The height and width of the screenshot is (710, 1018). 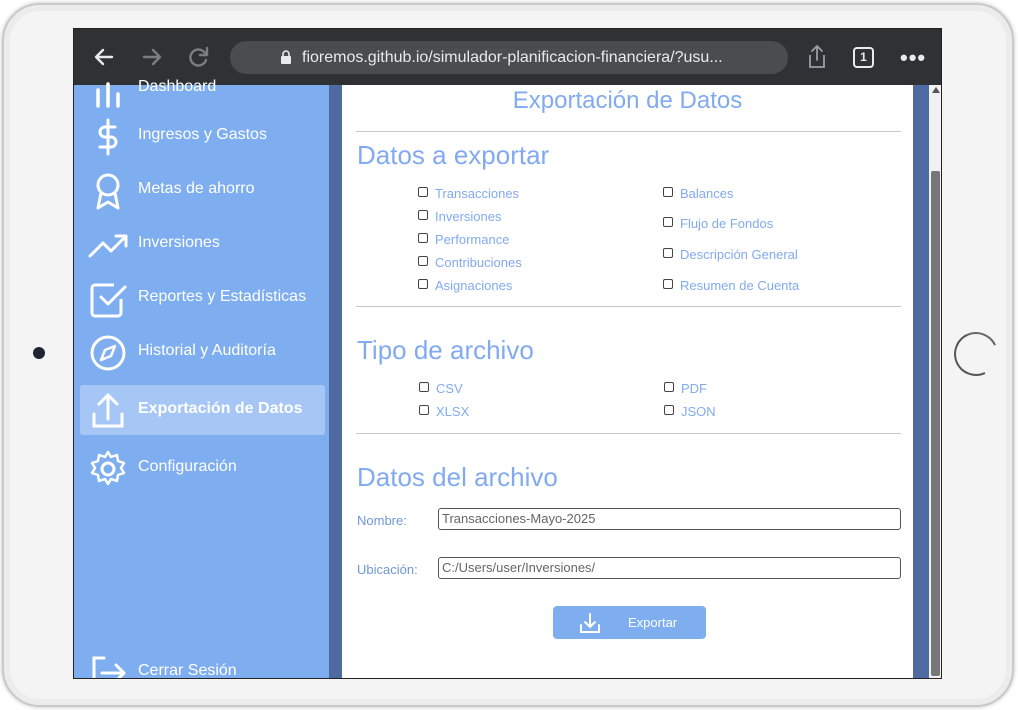 What do you see at coordinates (108, 95) in the screenshot?
I see `bar-chart-icon` at bounding box center [108, 95].